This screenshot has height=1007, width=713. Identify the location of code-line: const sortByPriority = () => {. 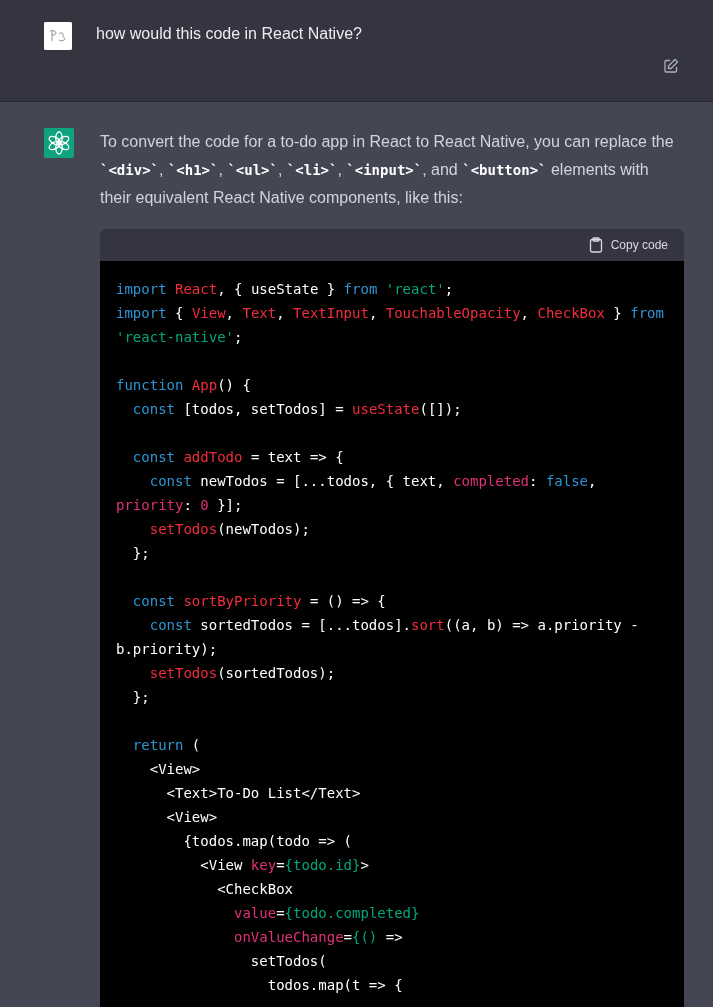
(259, 601).